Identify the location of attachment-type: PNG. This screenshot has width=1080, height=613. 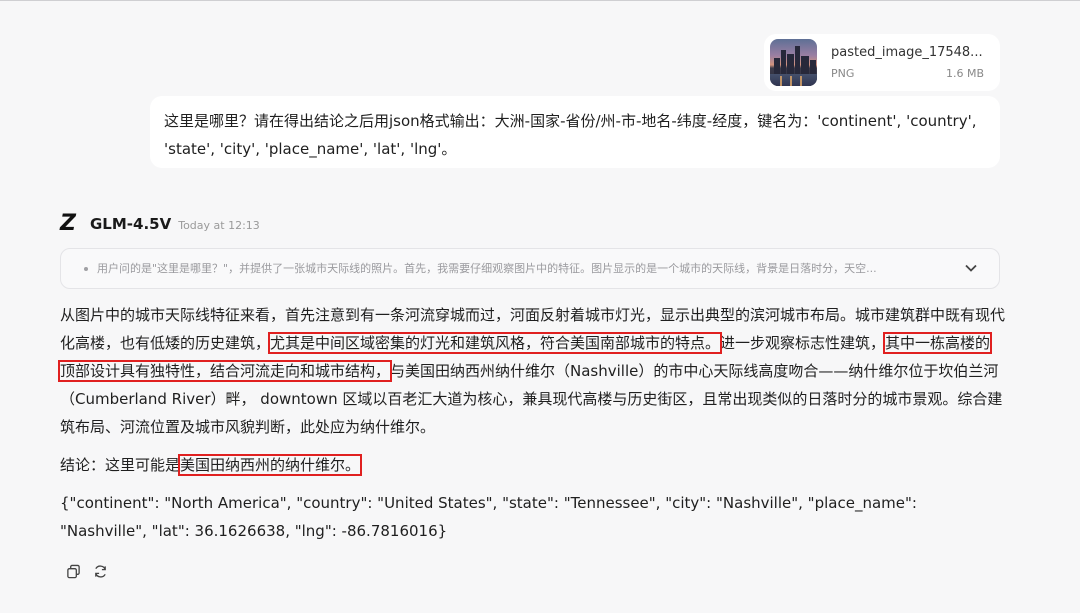
(843, 73).